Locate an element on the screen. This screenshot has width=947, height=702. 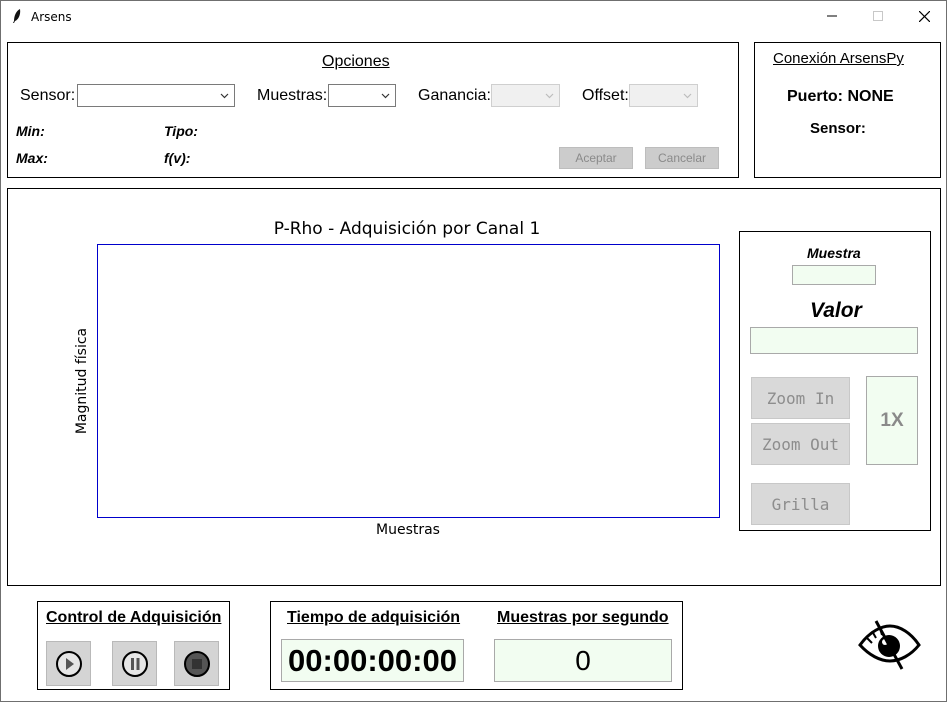
mps-display: 0 is located at coordinates (583, 660).